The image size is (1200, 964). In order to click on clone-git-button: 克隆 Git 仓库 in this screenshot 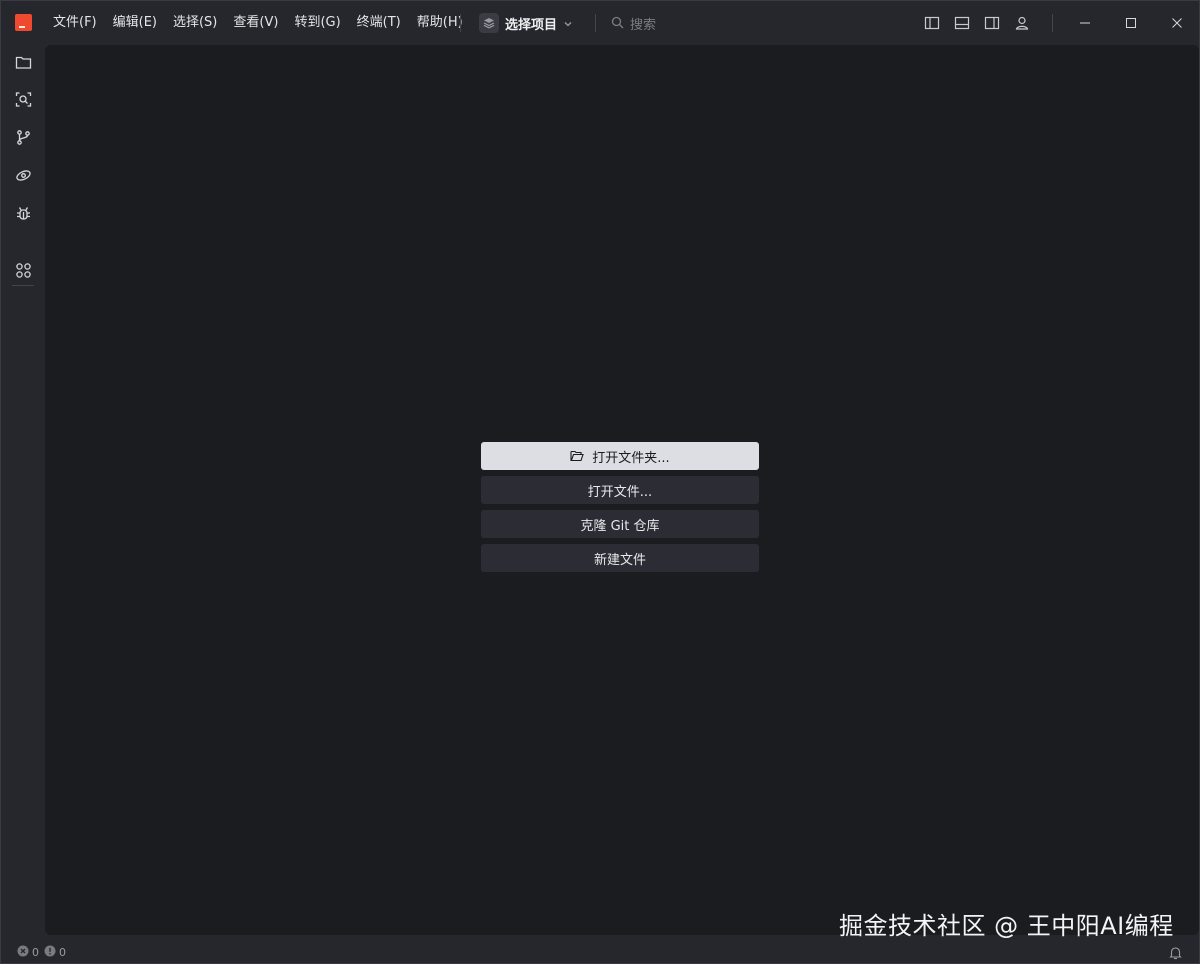, I will do `click(620, 524)`.